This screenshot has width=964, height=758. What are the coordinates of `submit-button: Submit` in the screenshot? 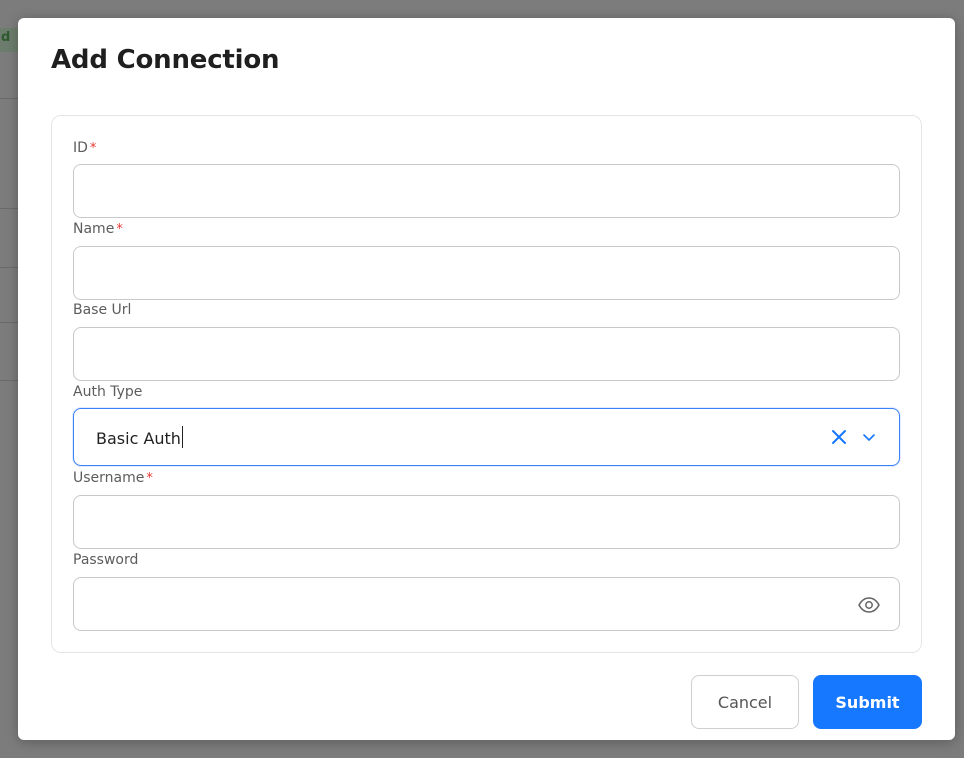 It's located at (867, 702).